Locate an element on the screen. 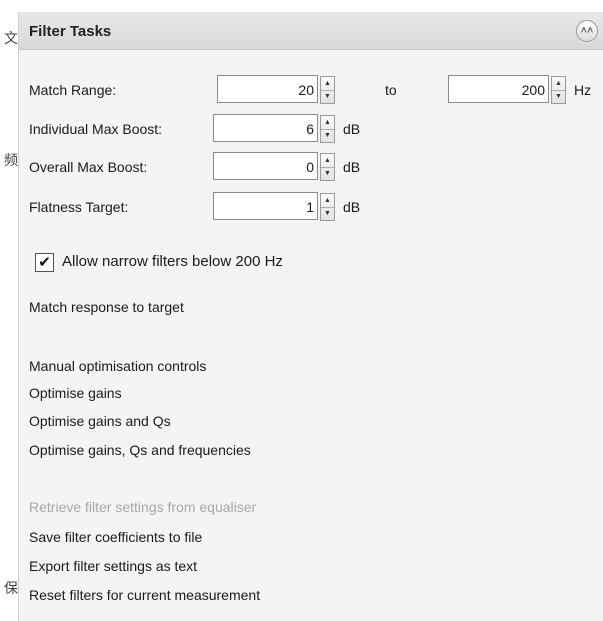  individual-max-boost-row: Individual Max Boost: 6 ▲ ▼ dB is located at coordinates (229, 129).